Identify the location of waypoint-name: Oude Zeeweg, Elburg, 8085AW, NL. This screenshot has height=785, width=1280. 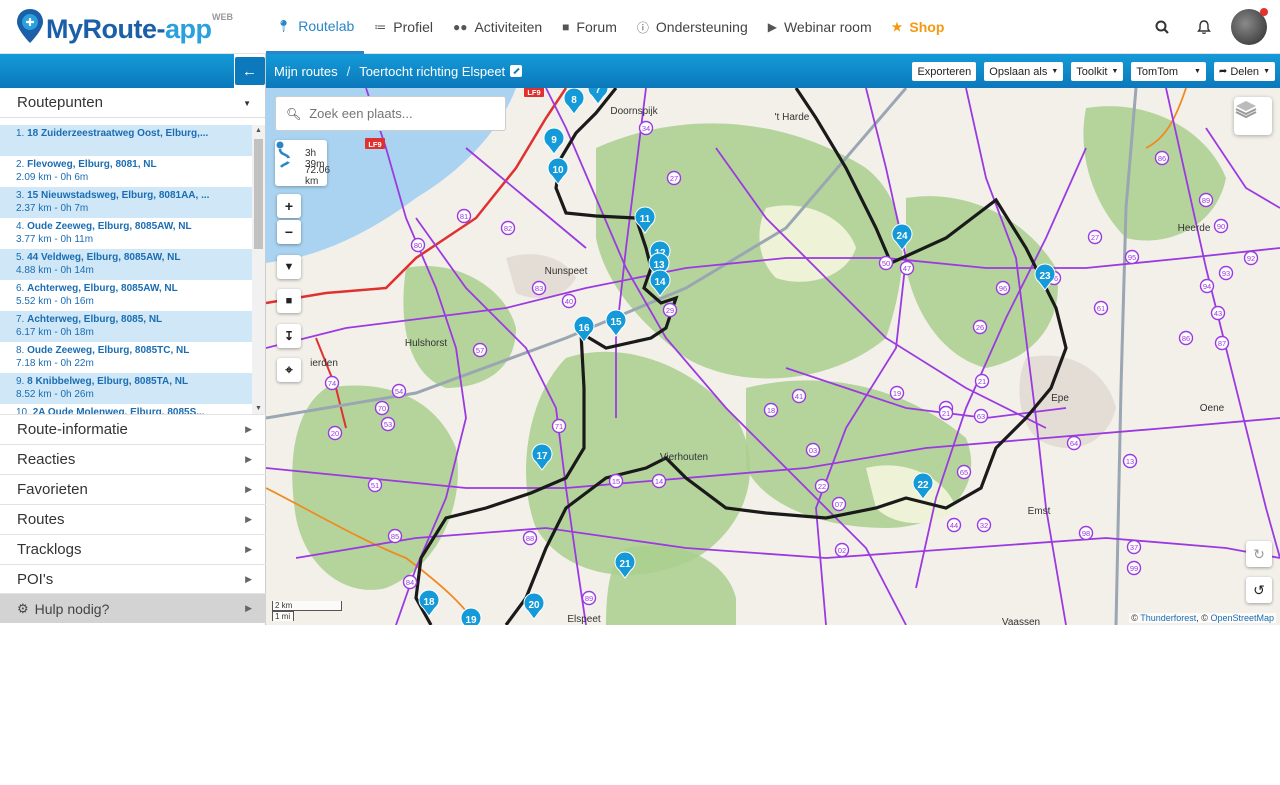
(109, 226).